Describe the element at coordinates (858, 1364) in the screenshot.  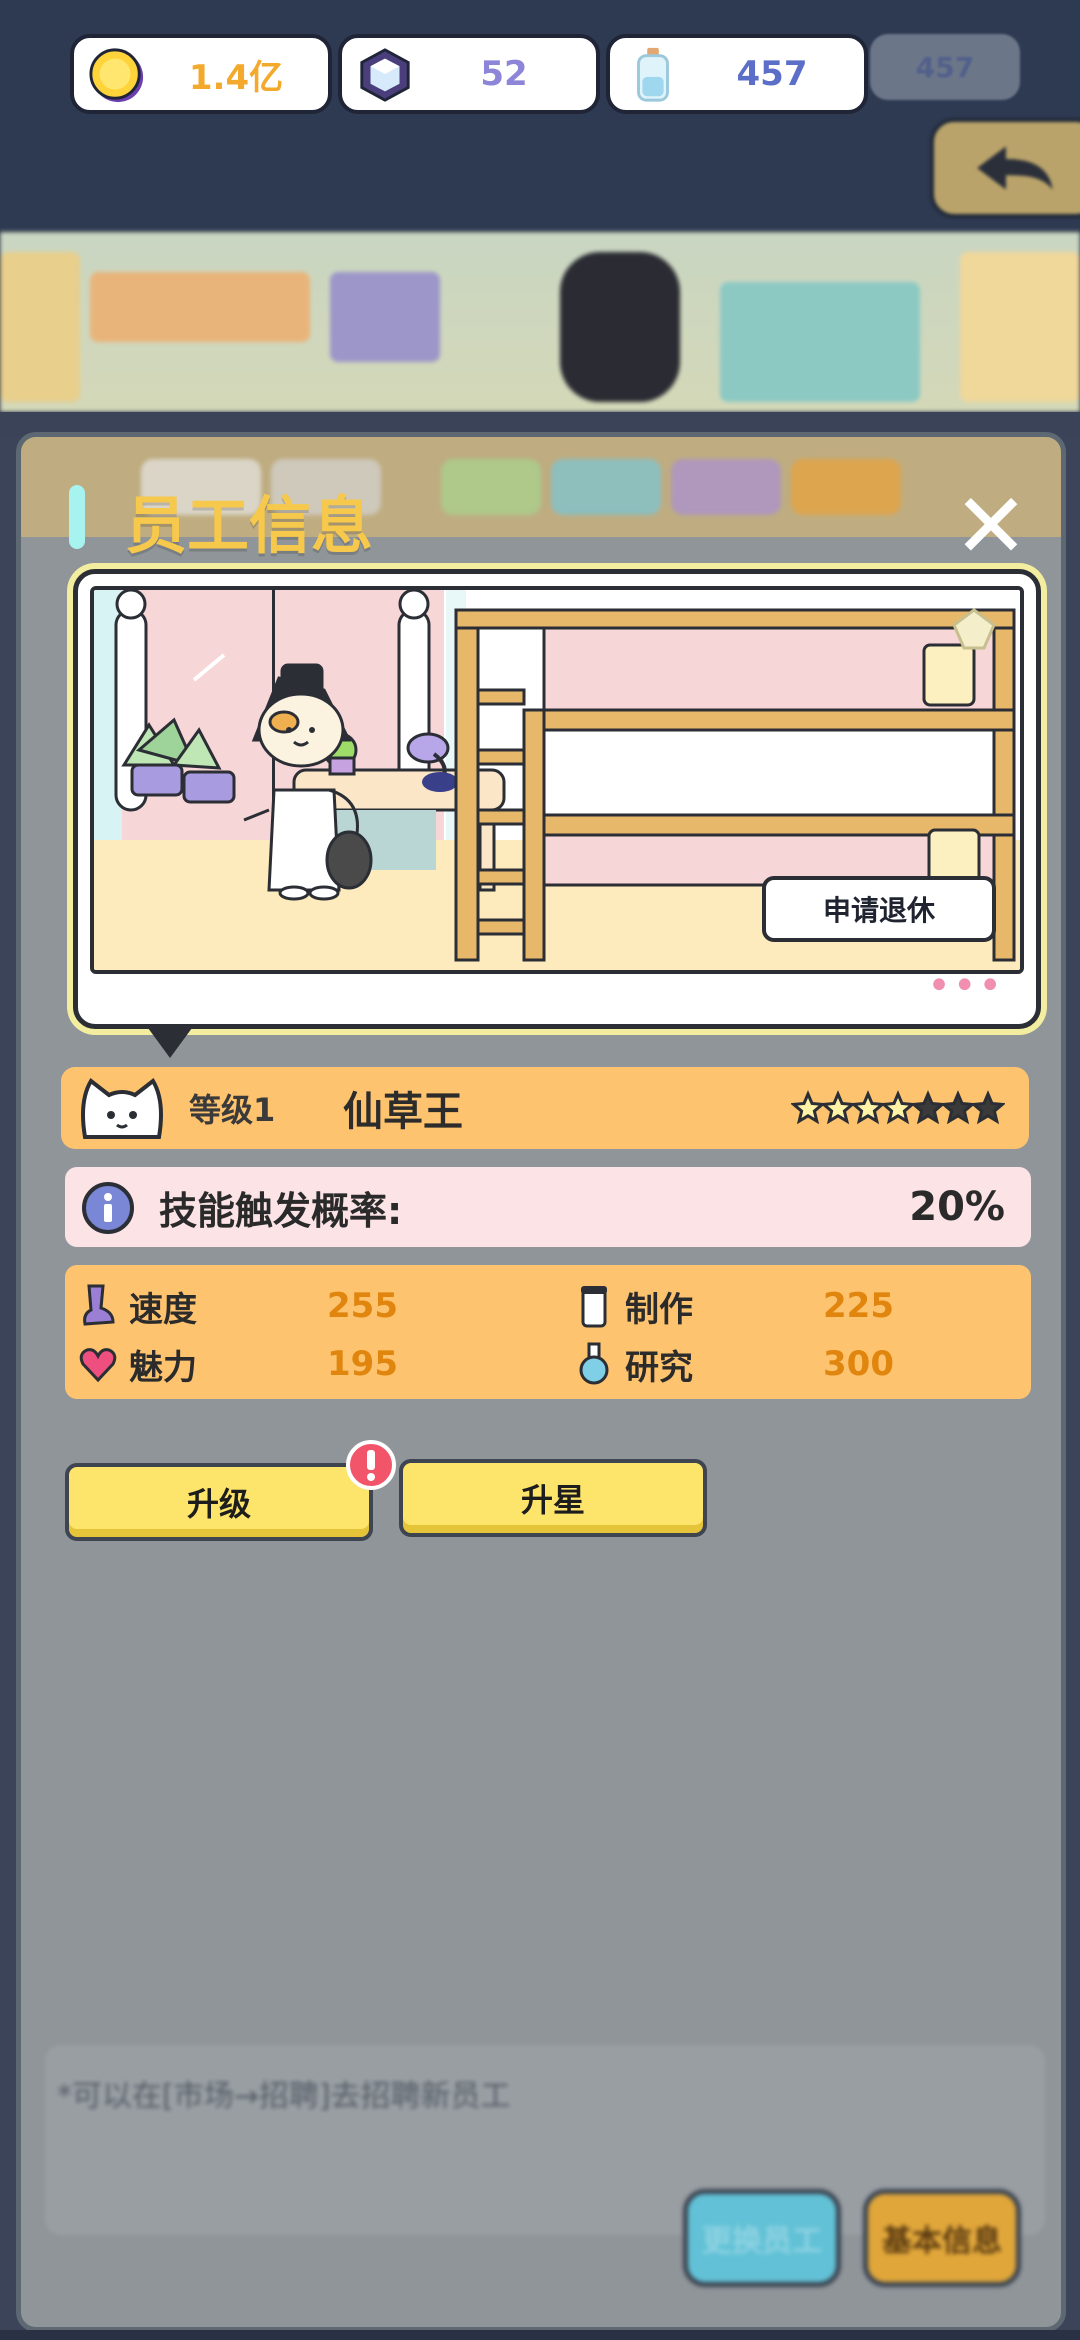
I see `stat-value: 300` at that location.